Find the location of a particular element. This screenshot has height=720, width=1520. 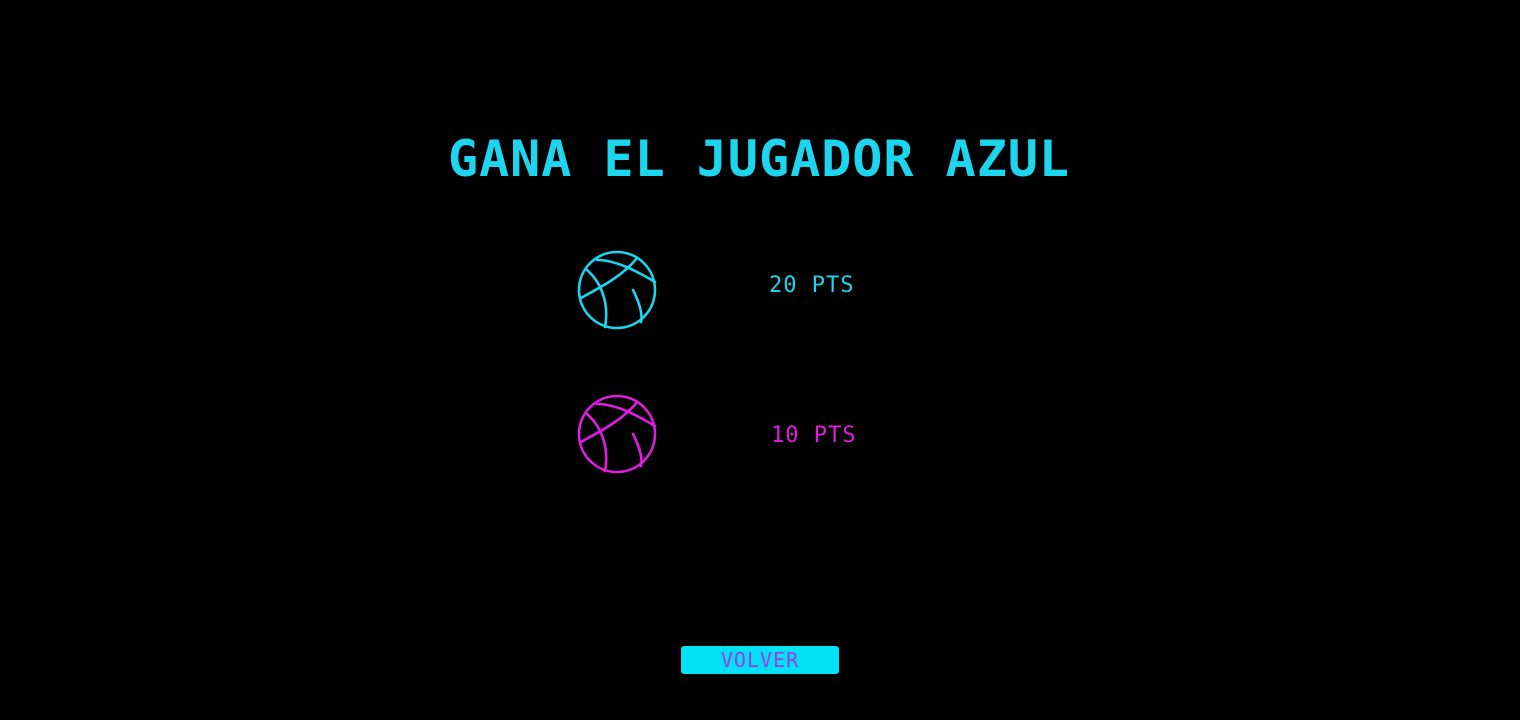

player-pink-basketball-icon is located at coordinates (617, 434).